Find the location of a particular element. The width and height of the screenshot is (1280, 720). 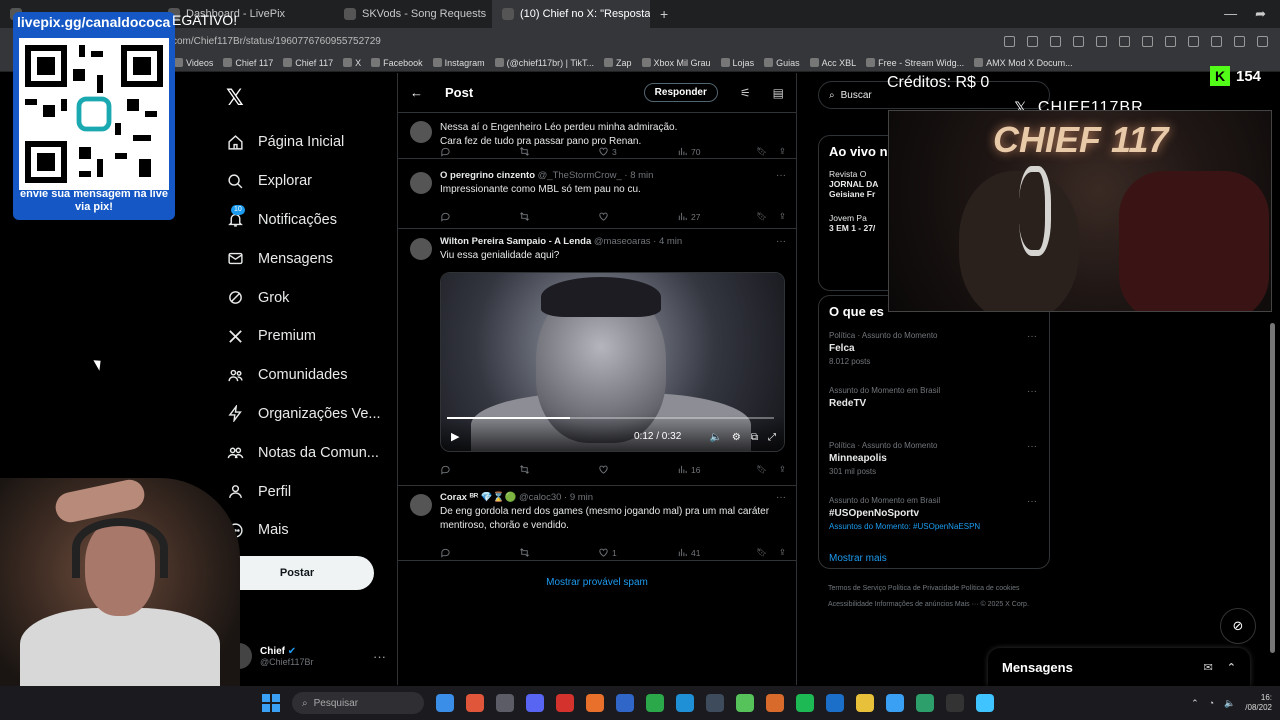

footer-link: Informações de anúncios is located at coordinates (914, 604).